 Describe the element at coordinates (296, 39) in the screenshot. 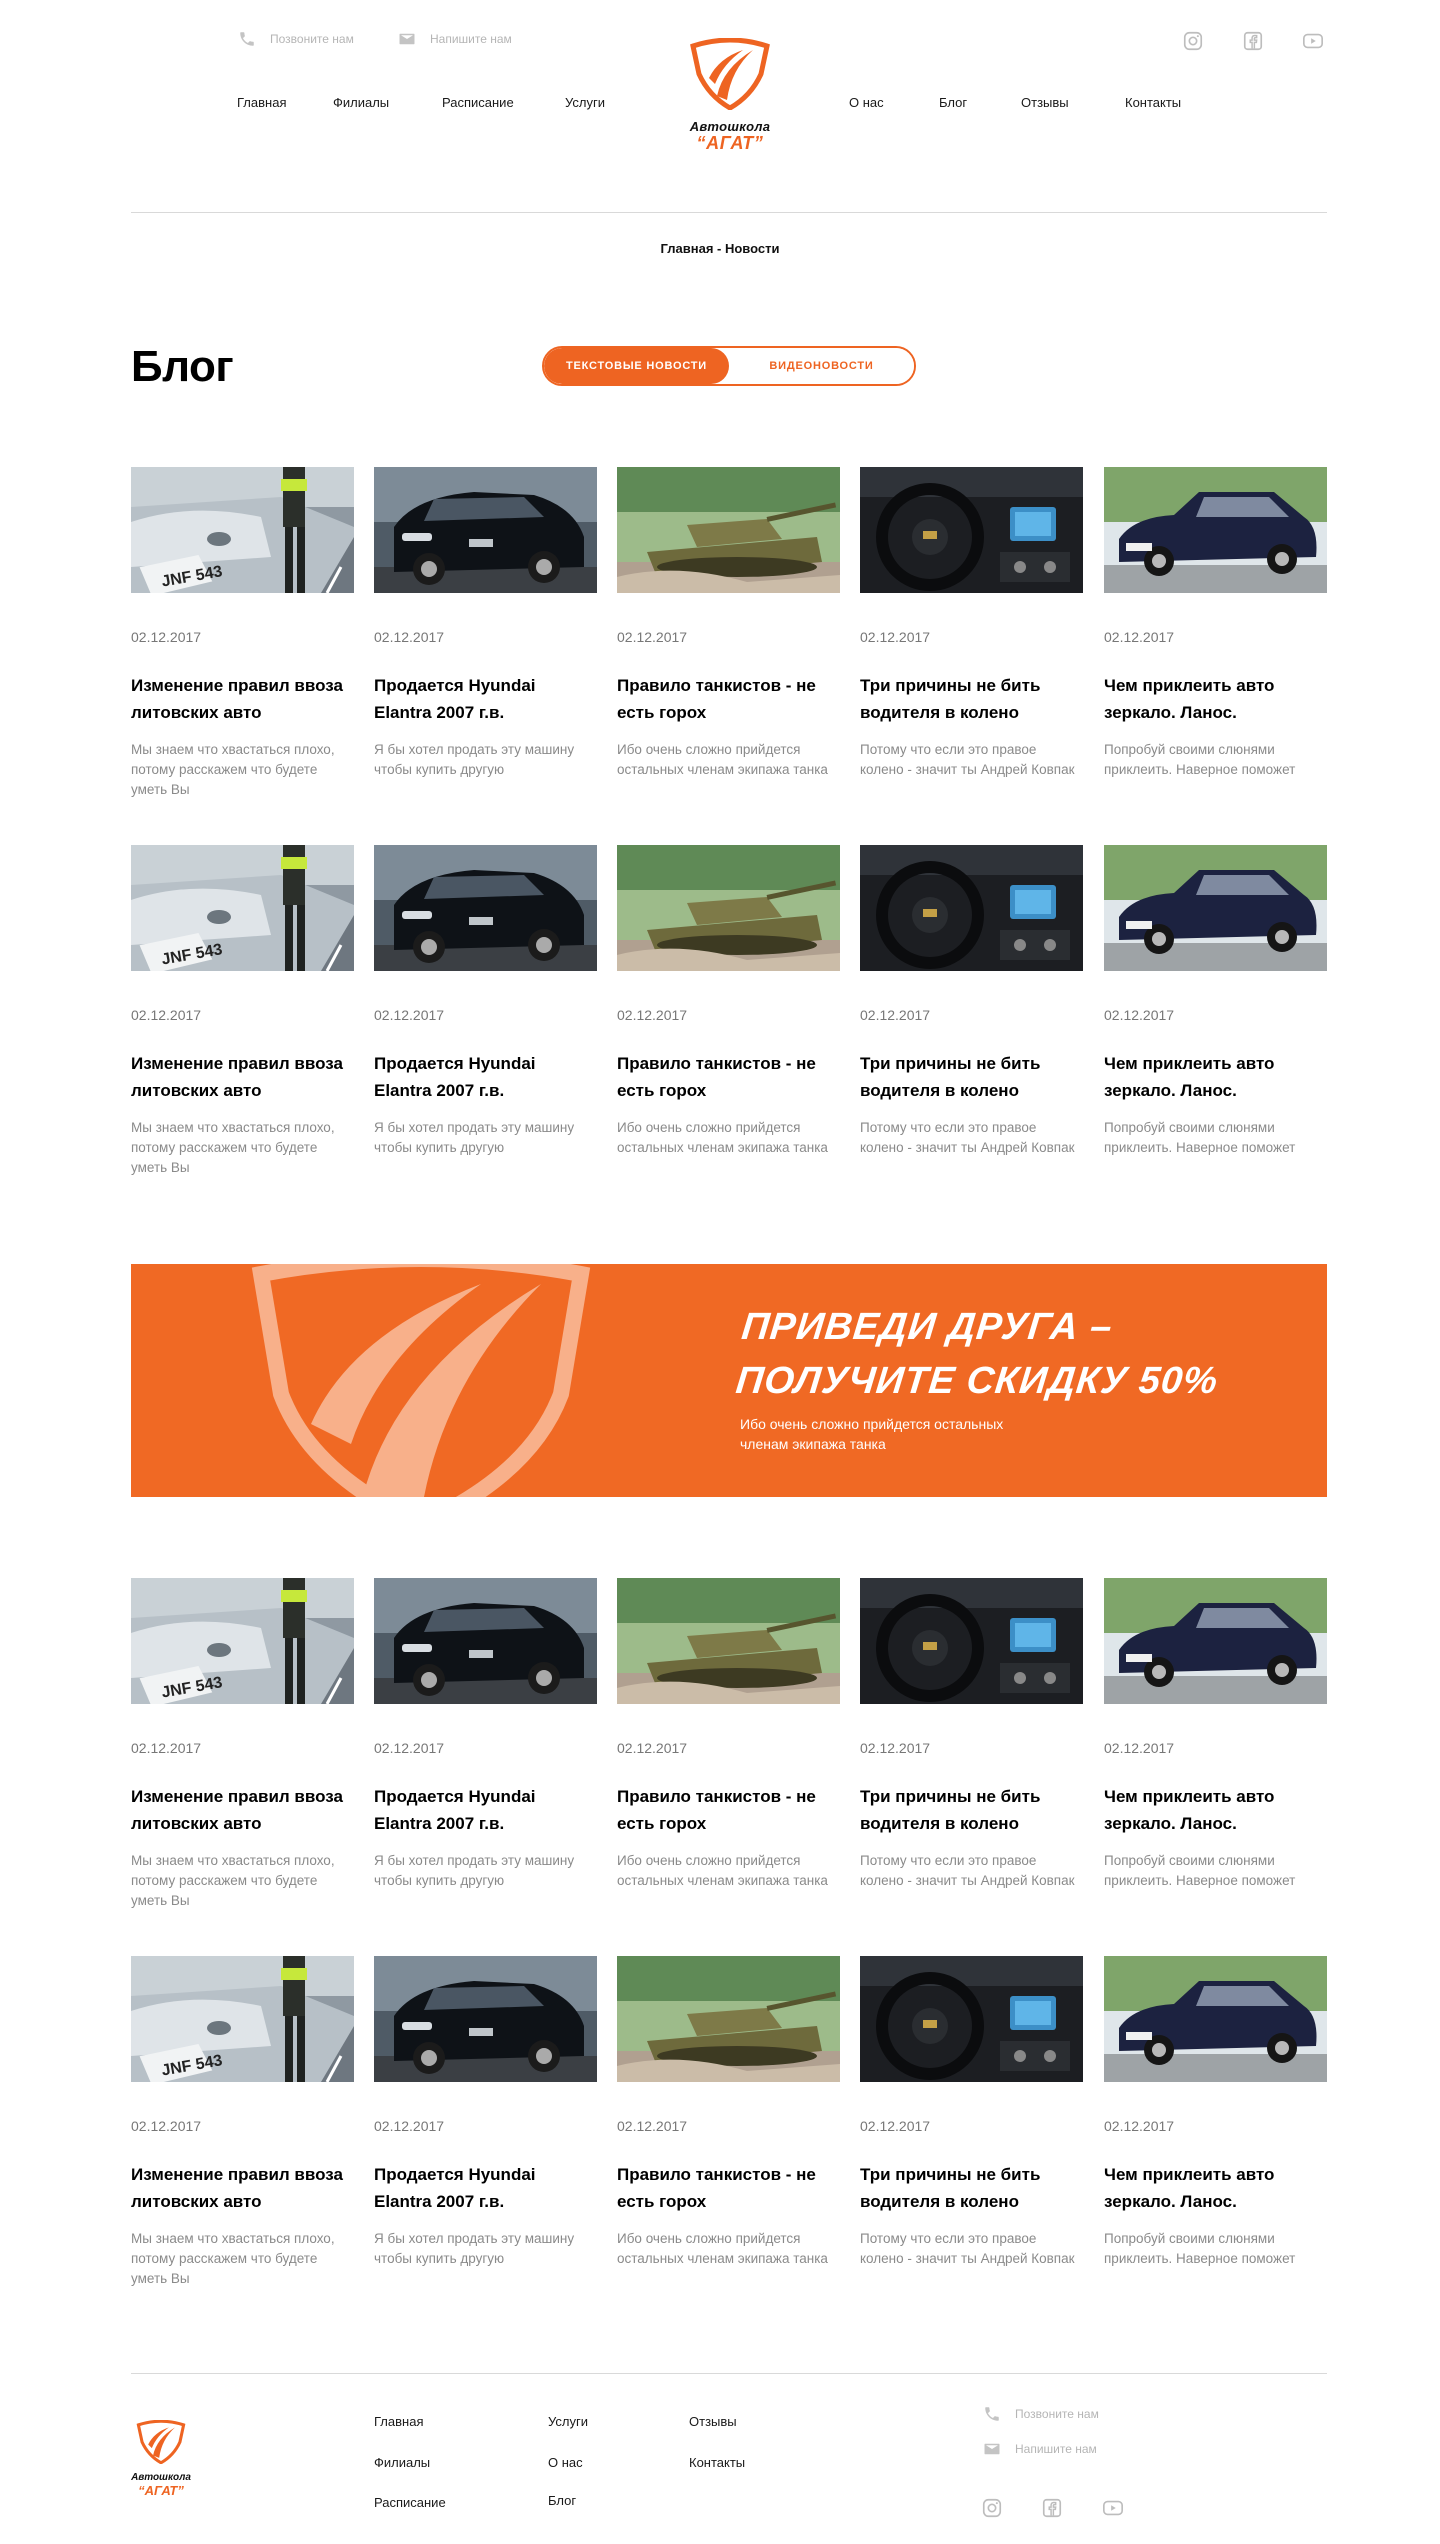

I see `phone-contact: Позвоните нам` at that location.